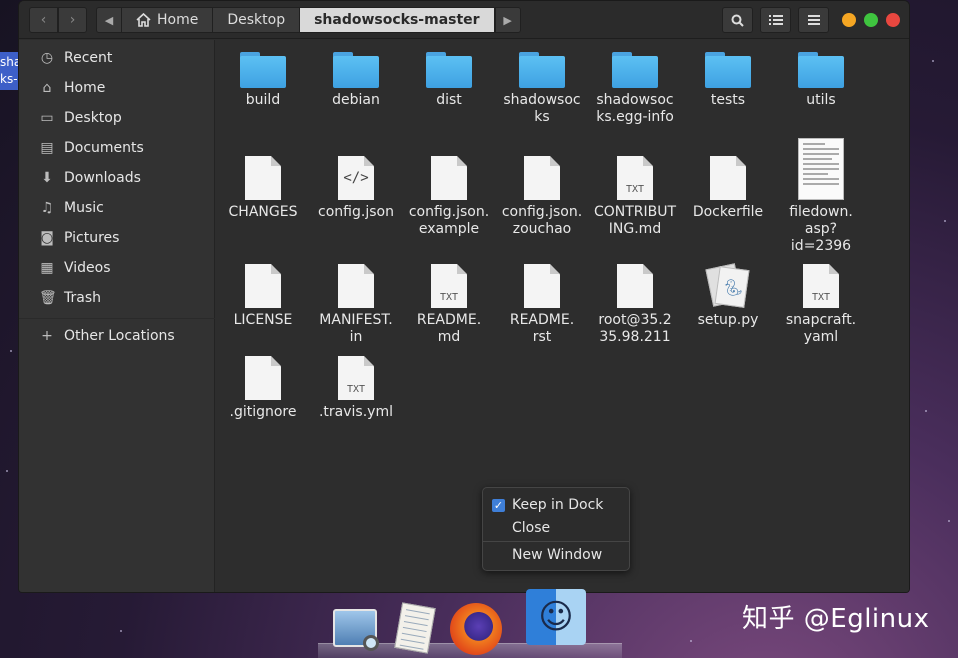 The image size is (958, 658). I want to click on search-button, so click(737, 20).